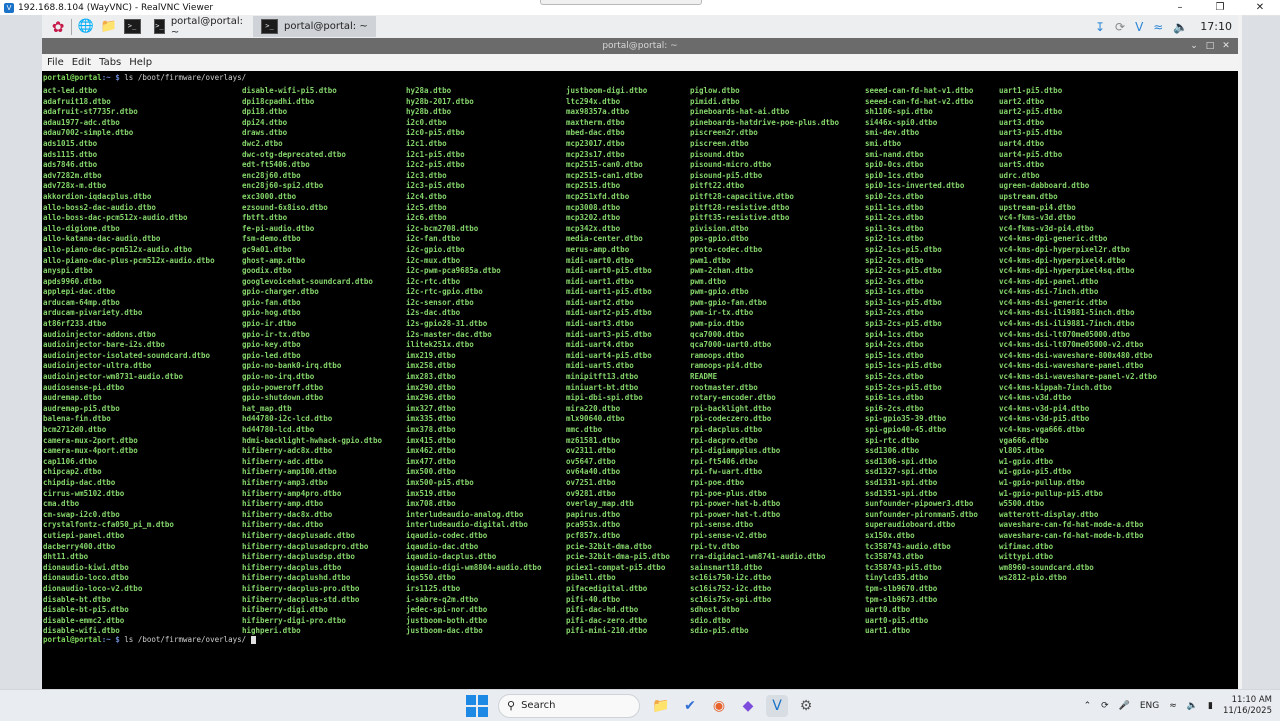  What do you see at coordinates (1220, 7) in the screenshot?
I see `restore-button: ❐` at bounding box center [1220, 7].